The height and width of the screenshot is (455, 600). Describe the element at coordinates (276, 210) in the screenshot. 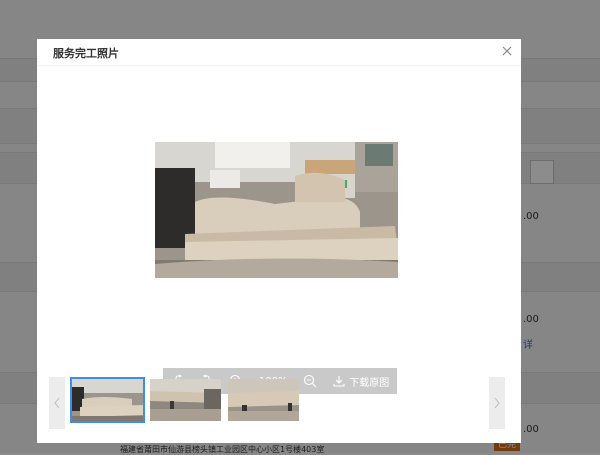

I see `main-photo` at that location.